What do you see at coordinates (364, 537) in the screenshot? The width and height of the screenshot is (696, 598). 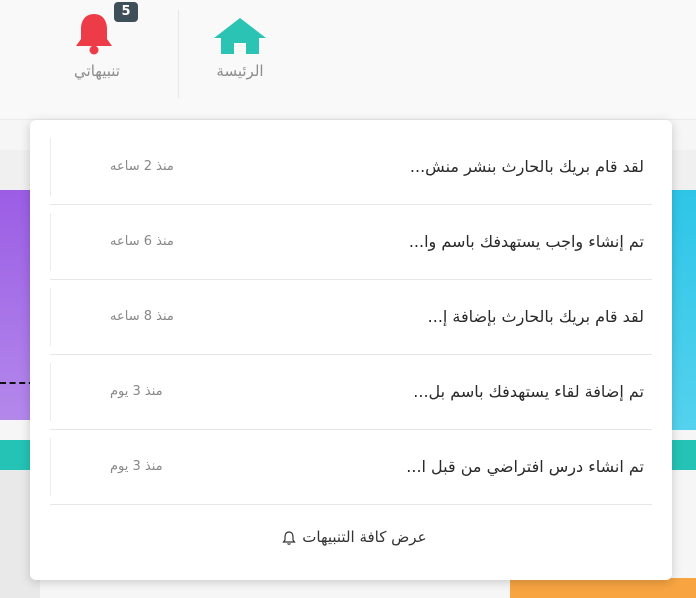 I see `view-all-label: عرض كافة التنبيهات` at bounding box center [364, 537].